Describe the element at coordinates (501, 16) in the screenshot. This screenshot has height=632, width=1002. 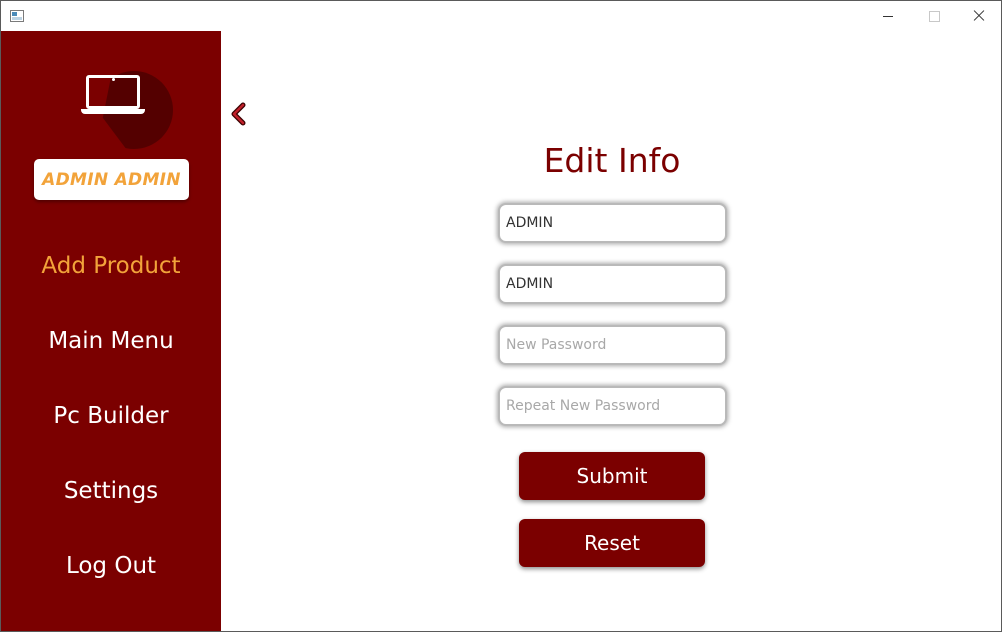
I see `title-bar` at that location.